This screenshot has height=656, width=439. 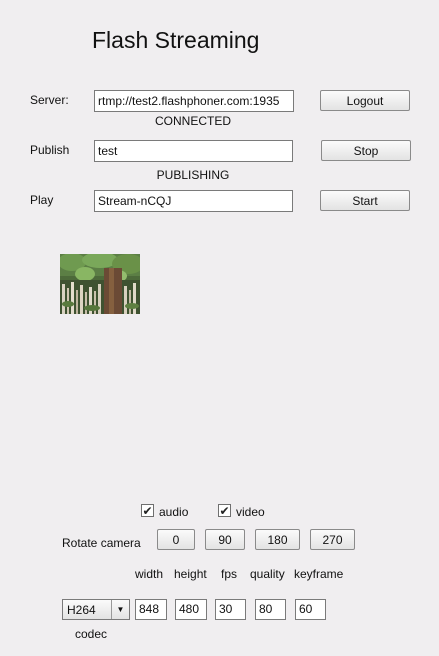 What do you see at coordinates (176, 539) in the screenshot?
I see `rotate-0-button: 0` at bounding box center [176, 539].